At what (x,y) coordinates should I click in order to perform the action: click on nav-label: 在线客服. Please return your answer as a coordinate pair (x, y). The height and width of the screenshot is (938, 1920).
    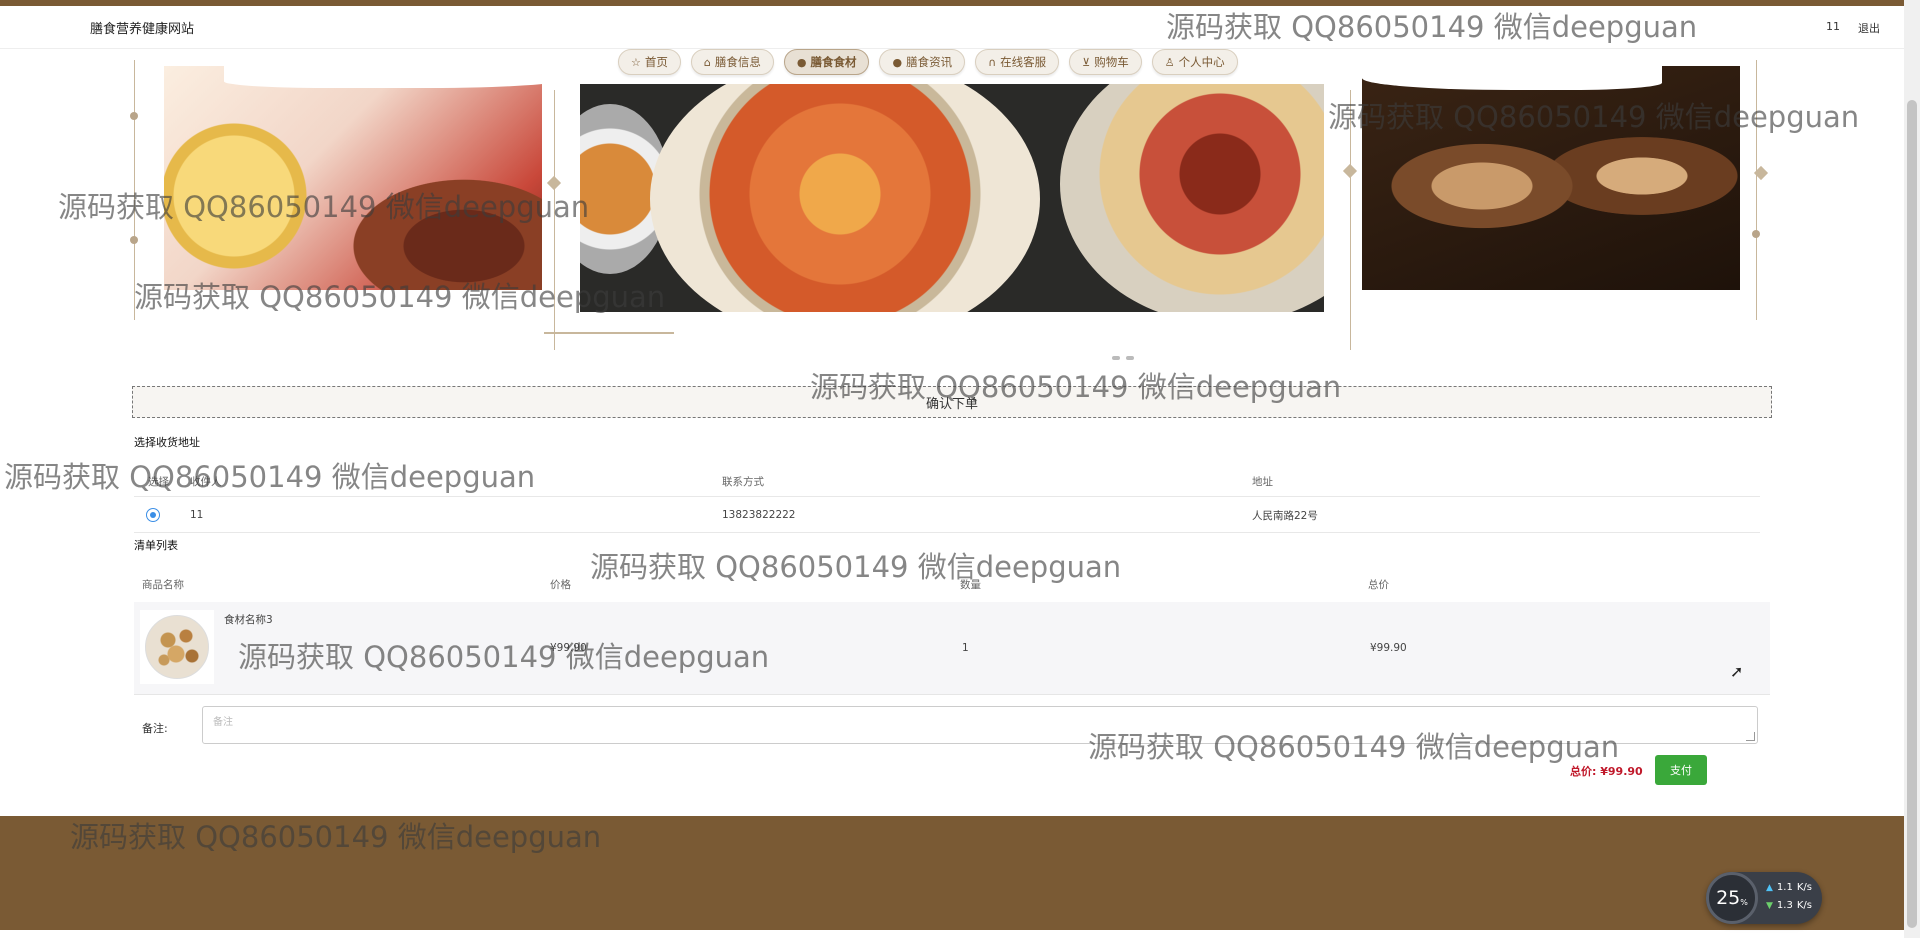
    Looking at the image, I should click on (1023, 62).